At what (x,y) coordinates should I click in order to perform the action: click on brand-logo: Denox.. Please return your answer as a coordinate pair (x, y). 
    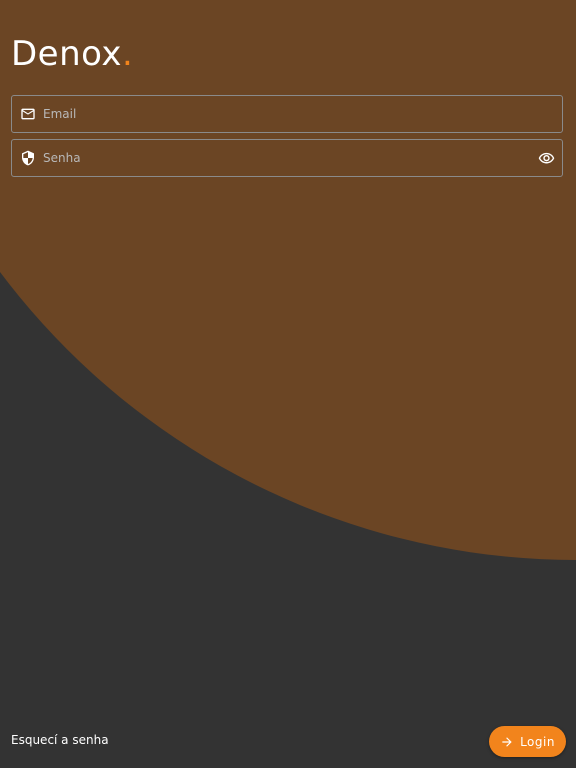
    Looking at the image, I should click on (72, 54).